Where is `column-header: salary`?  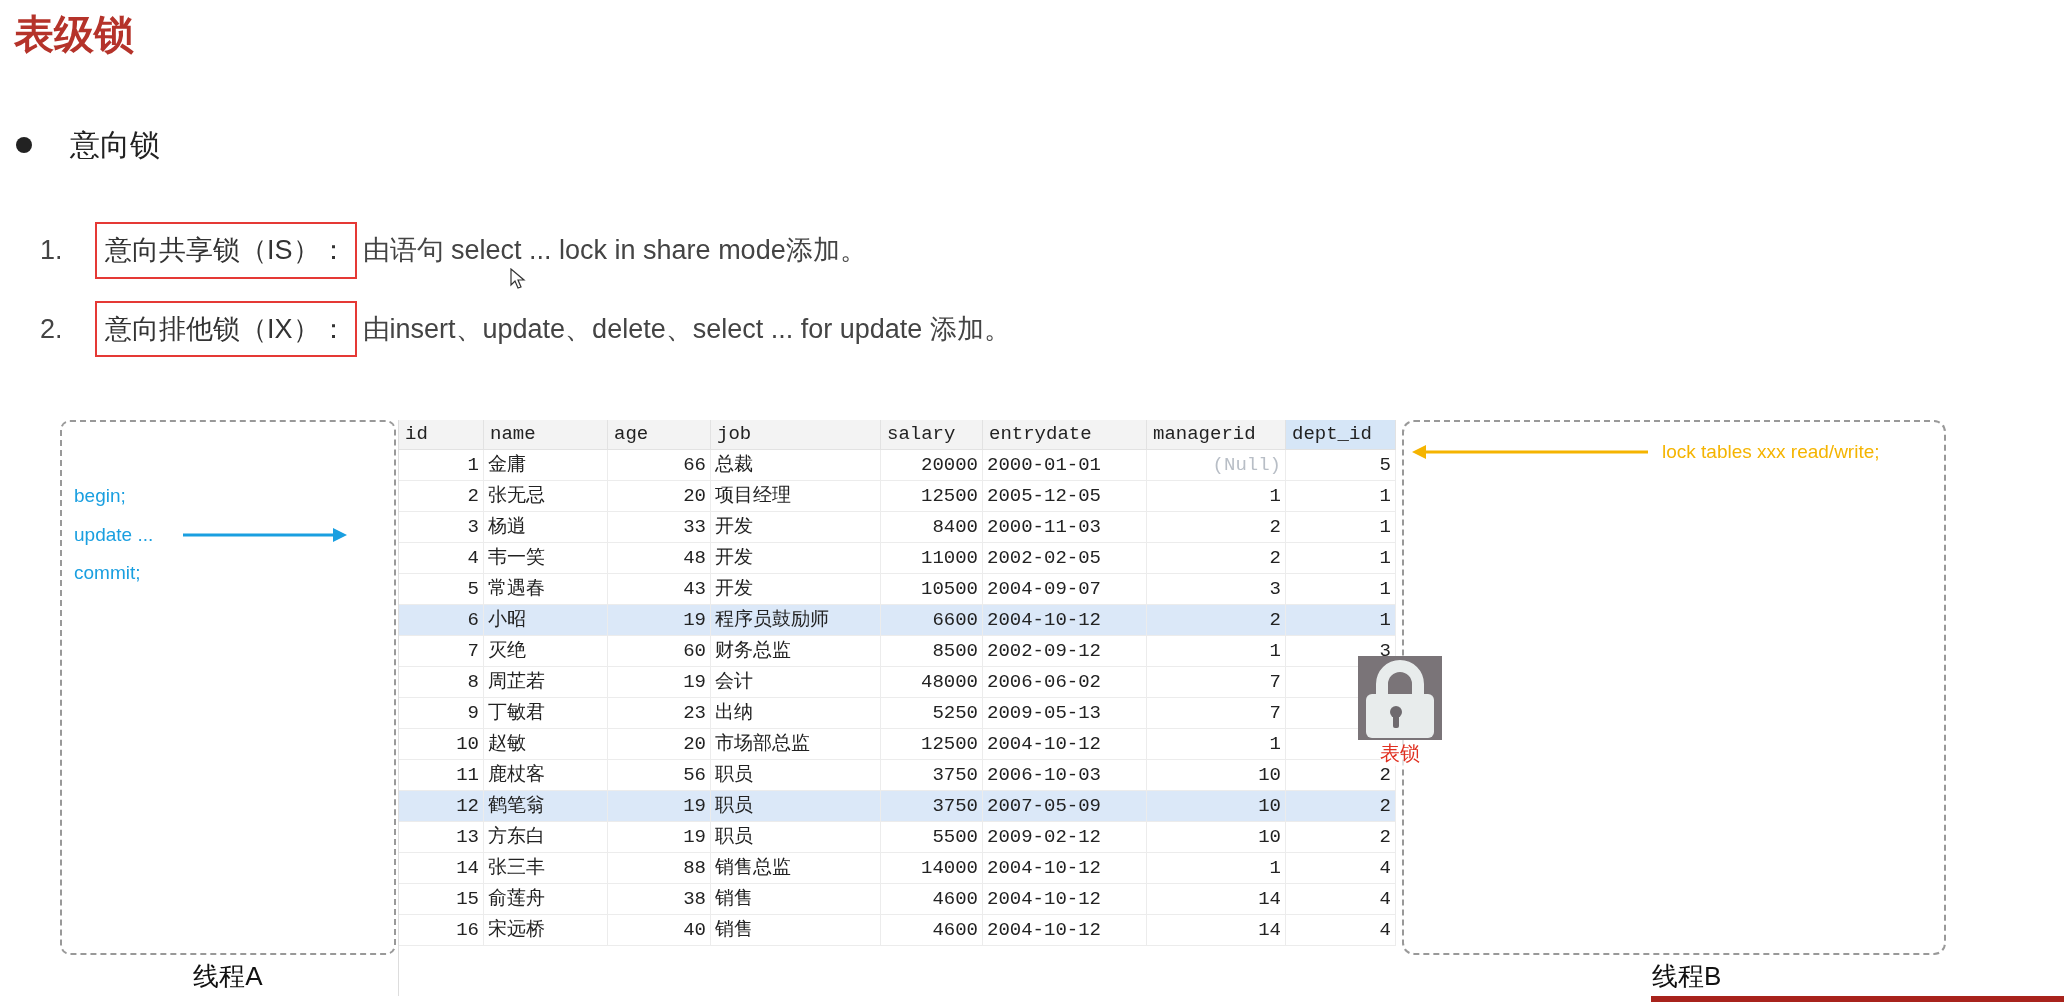 column-header: salary is located at coordinates (932, 434).